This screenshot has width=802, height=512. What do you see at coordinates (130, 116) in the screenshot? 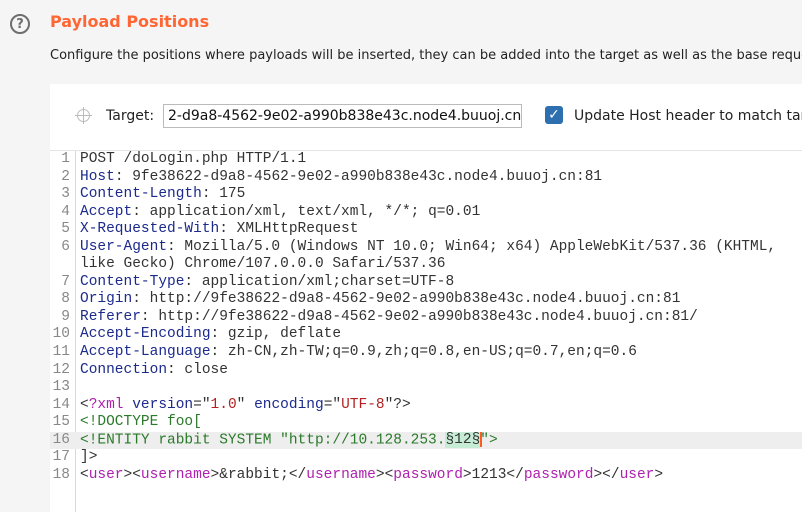
I see `target-label: Target:` at bounding box center [130, 116].